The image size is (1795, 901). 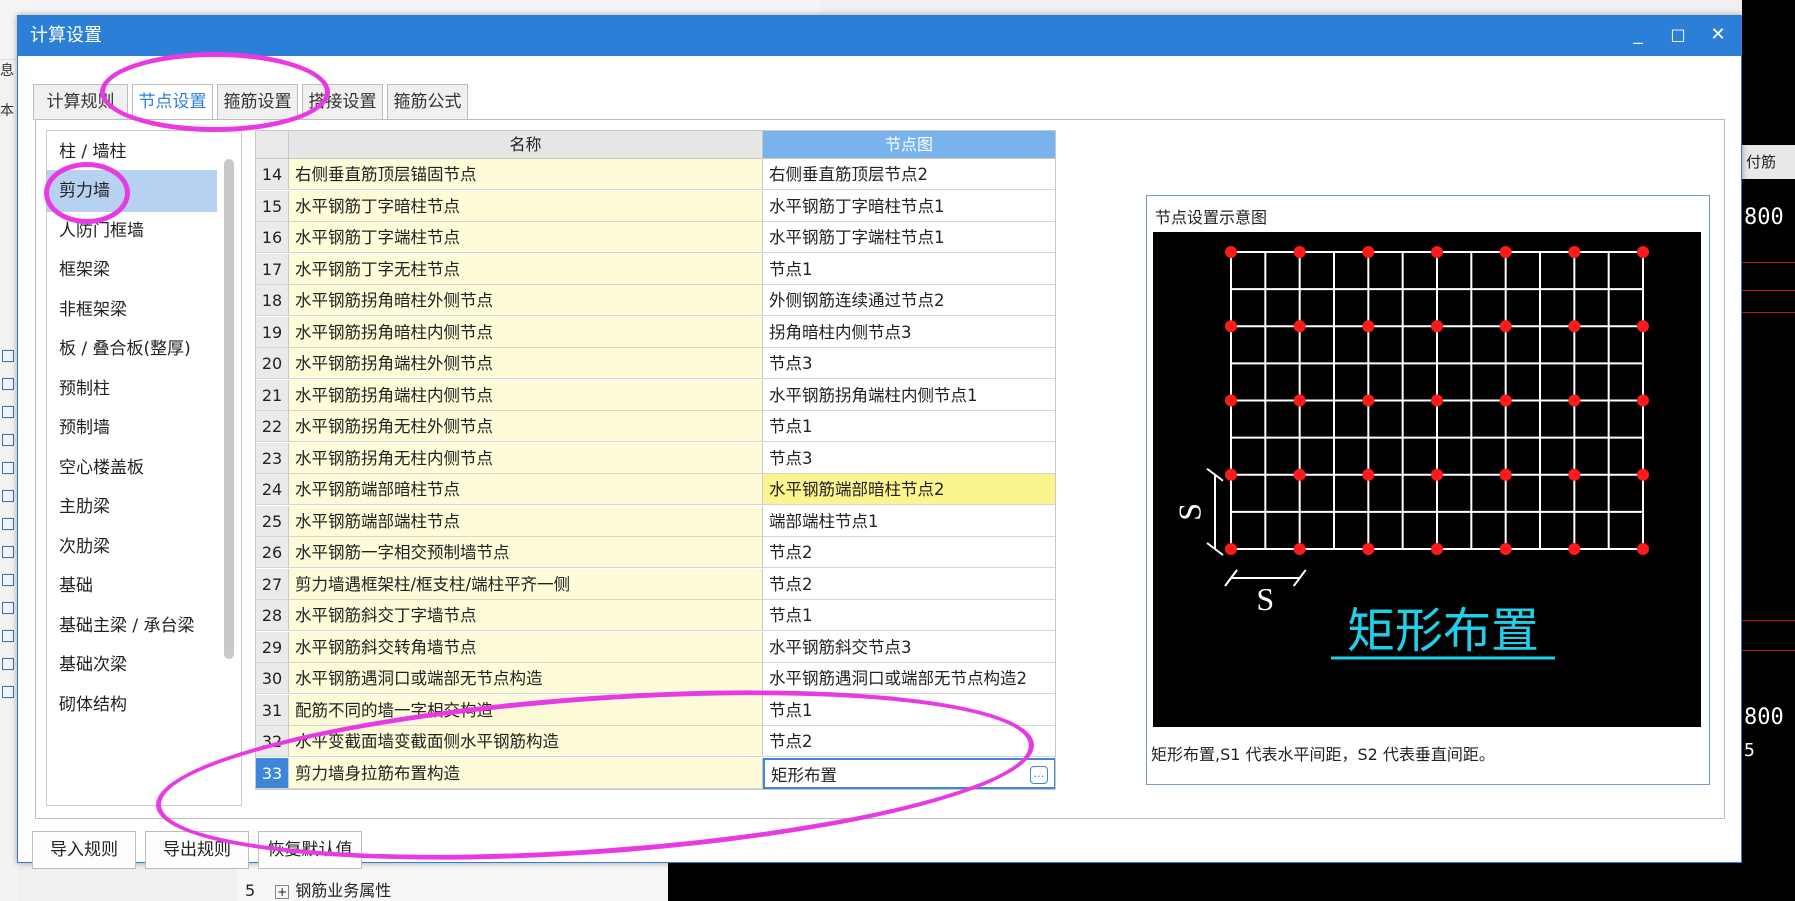 What do you see at coordinates (655, 521) in the screenshot?
I see `table-row: 25 水平钢筋端部端柱节点 端部端柱节点1` at bounding box center [655, 521].